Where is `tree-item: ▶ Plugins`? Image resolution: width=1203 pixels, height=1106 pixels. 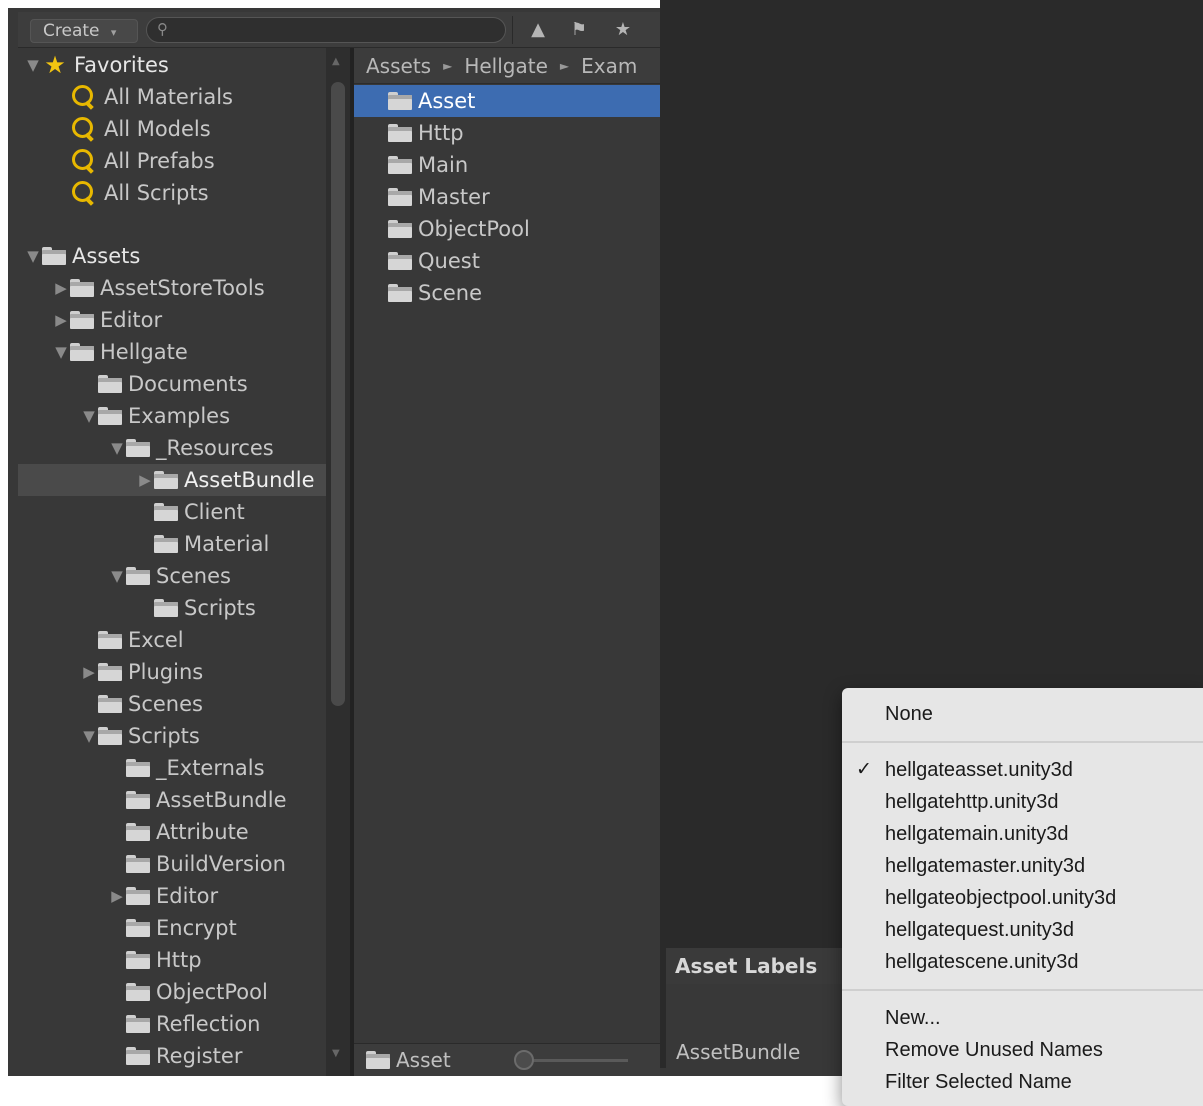 tree-item: ▶ Plugins is located at coordinates (141, 672).